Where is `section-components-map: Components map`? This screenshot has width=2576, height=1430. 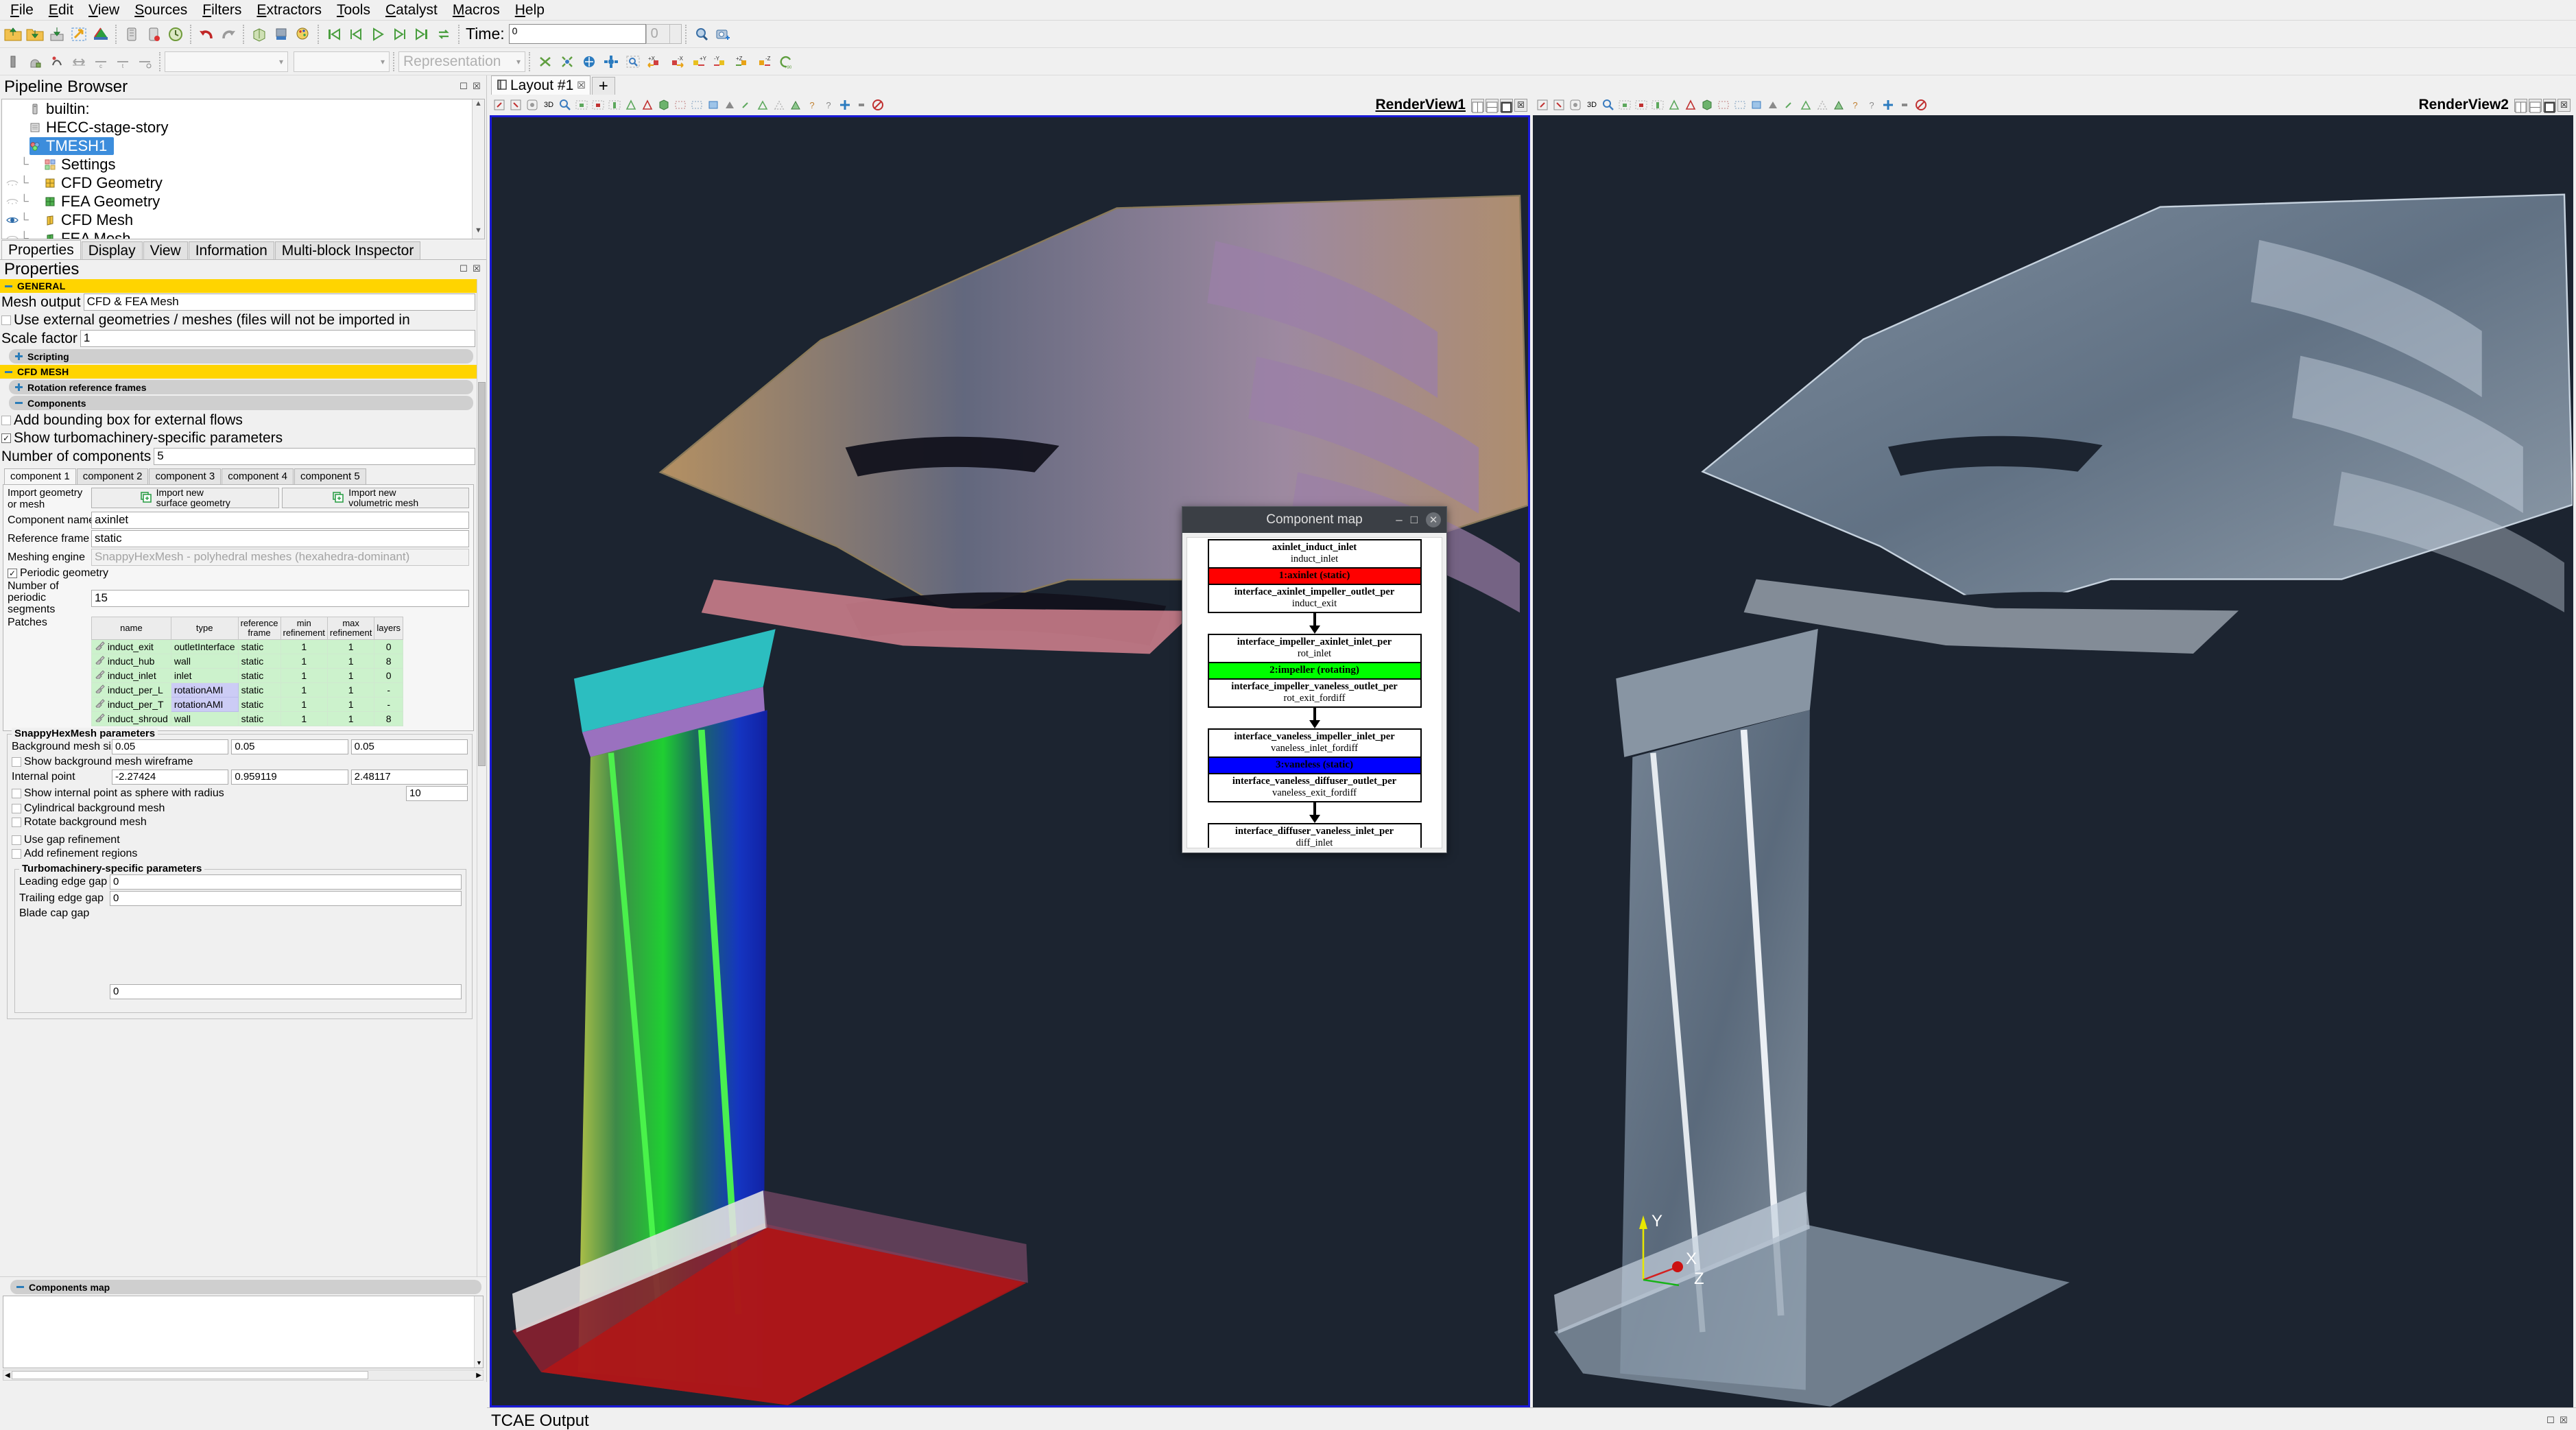 section-components-map: Components map is located at coordinates (245, 1287).